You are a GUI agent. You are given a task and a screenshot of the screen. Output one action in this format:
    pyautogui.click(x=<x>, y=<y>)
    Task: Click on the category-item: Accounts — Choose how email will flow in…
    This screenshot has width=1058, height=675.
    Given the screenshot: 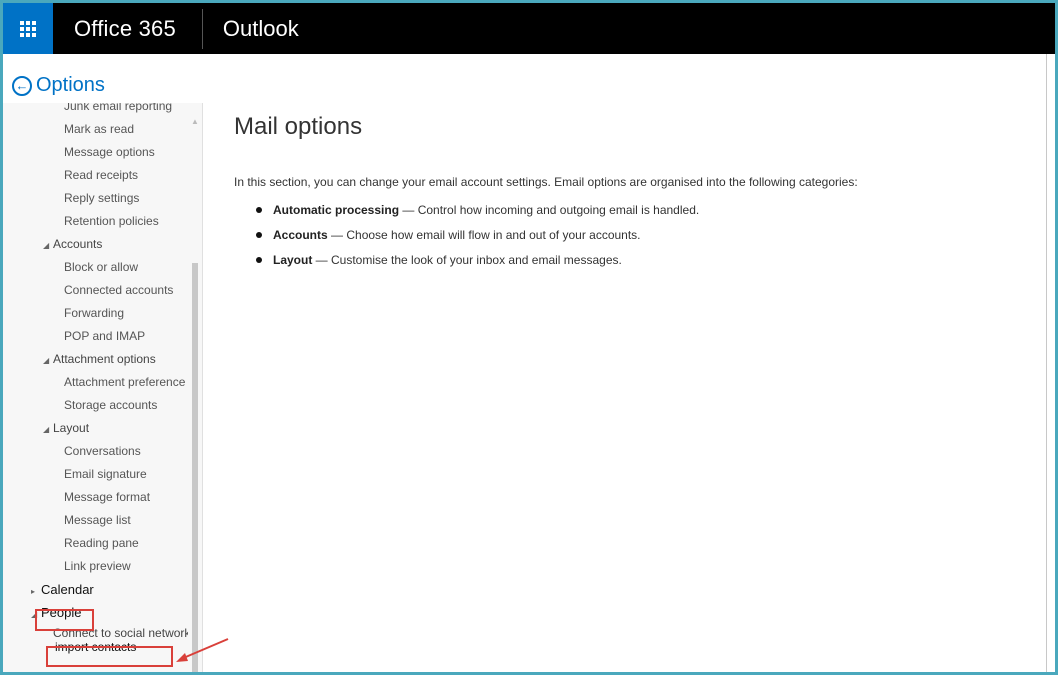 What is the action you would take?
    pyautogui.click(x=635, y=239)
    